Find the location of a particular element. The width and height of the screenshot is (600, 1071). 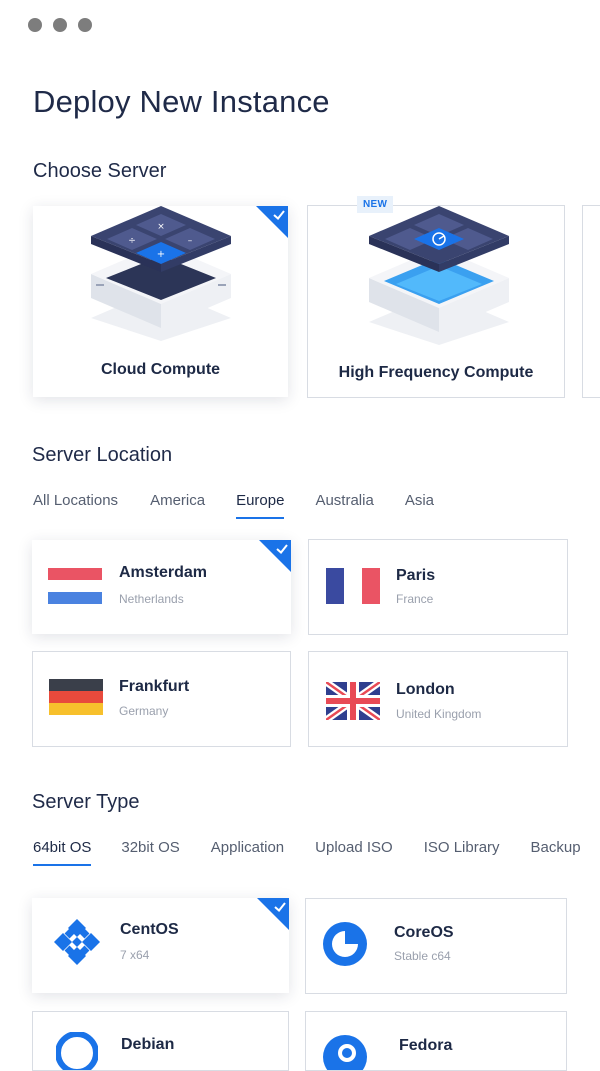

tab-all-locations: All Locations is located at coordinates (75, 505).